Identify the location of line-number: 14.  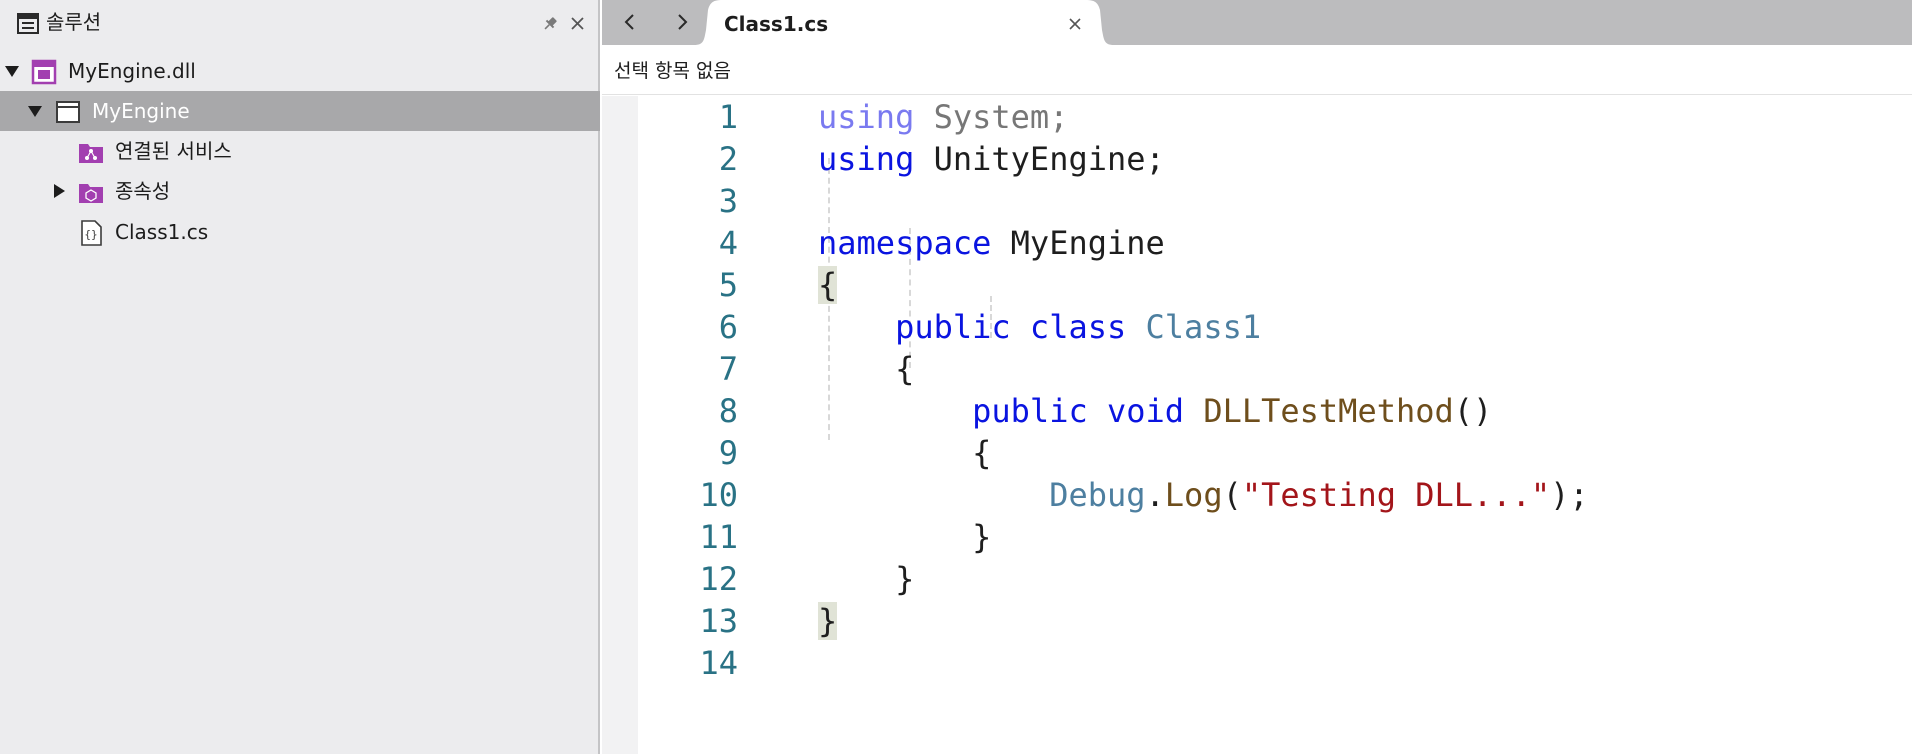
(718, 663).